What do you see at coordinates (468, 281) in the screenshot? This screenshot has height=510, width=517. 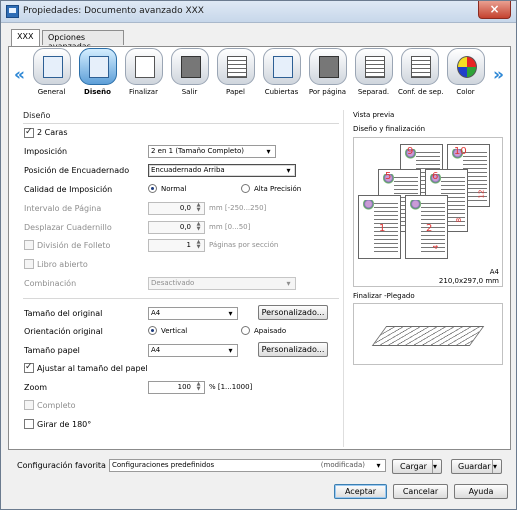 I see `paper-size-mm: 210,0x297,0 mm` at bounding box center [468, 281].